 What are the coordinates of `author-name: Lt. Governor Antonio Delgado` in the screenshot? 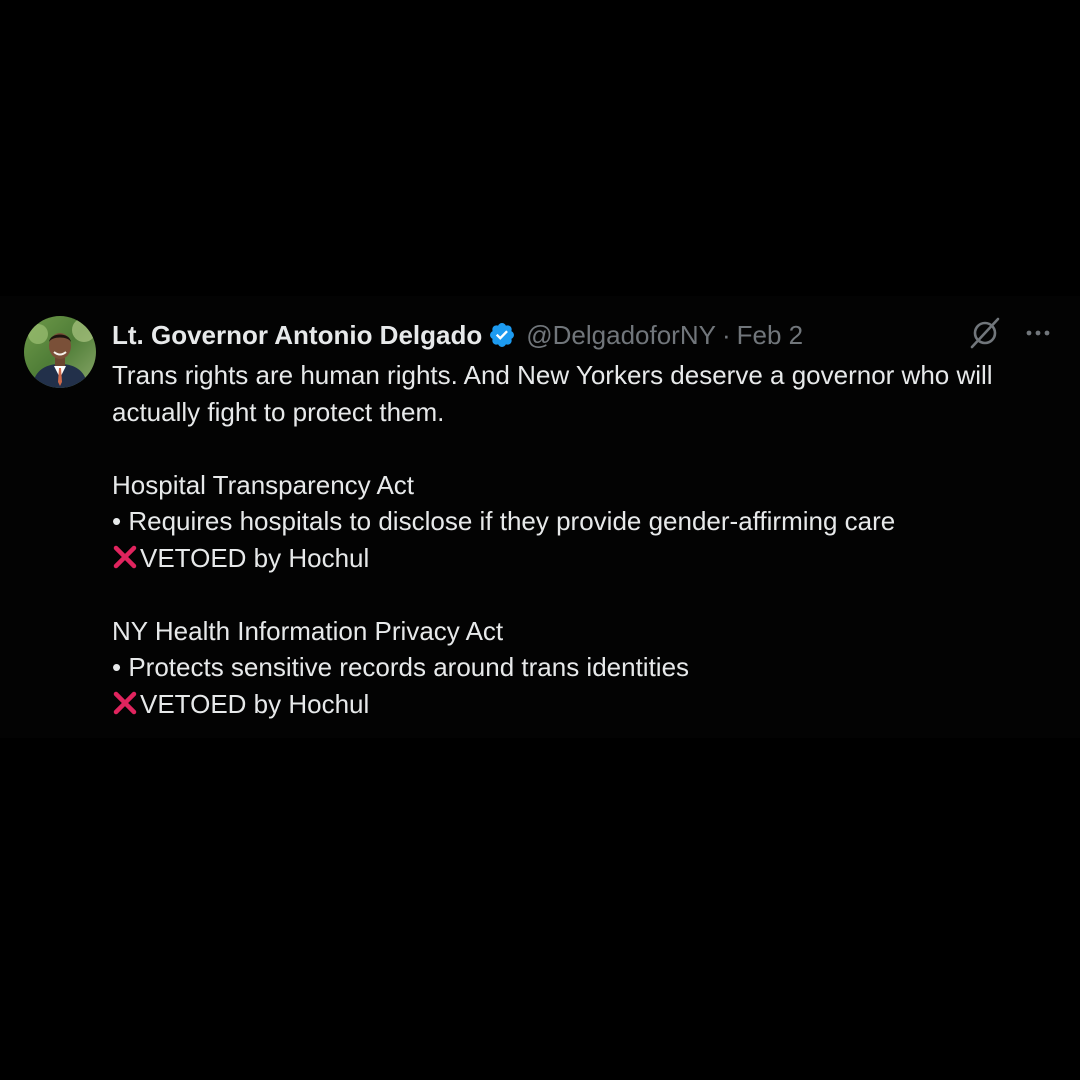 It's located at (297, 335).